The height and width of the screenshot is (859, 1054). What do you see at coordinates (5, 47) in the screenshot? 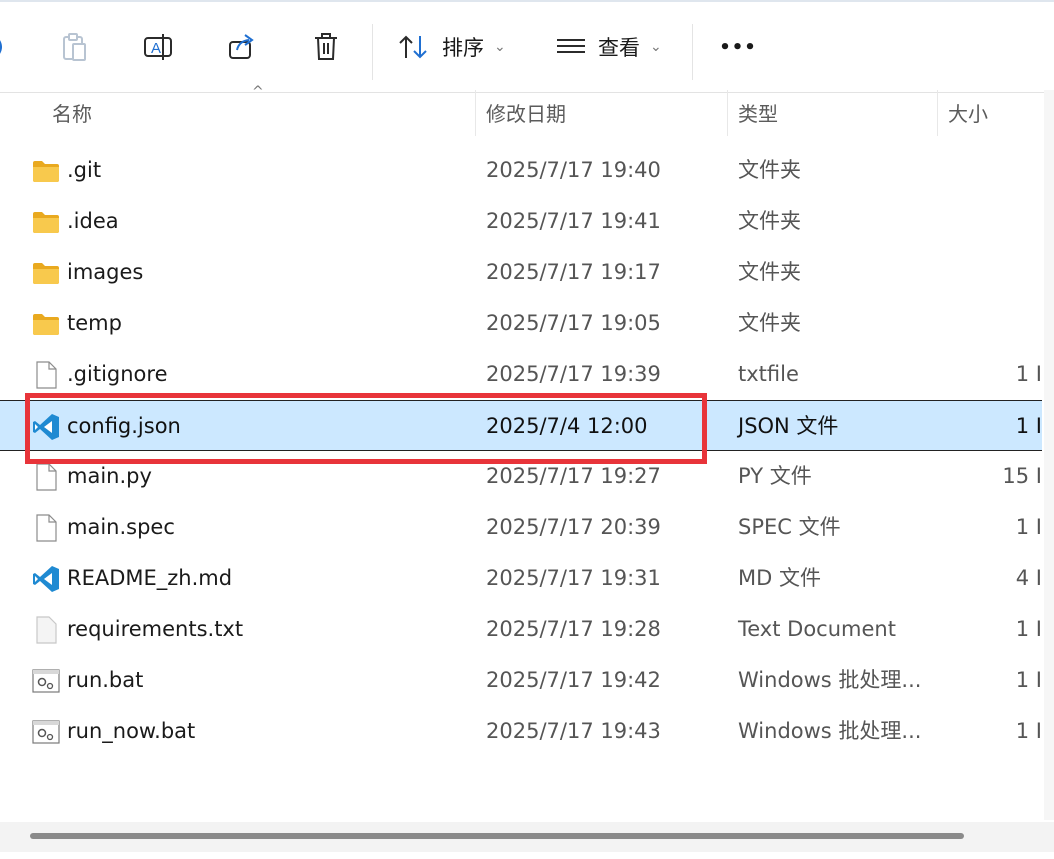
I see `cut-icon` at bounding box center [5, 47].